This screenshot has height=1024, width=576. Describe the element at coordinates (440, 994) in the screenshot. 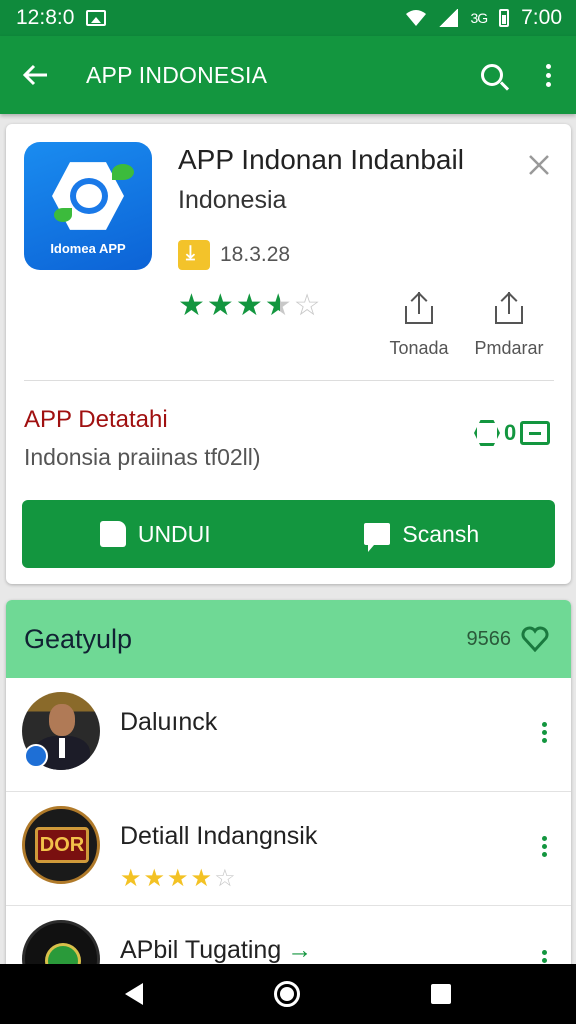

I see `nav-recents-icon` at that location.